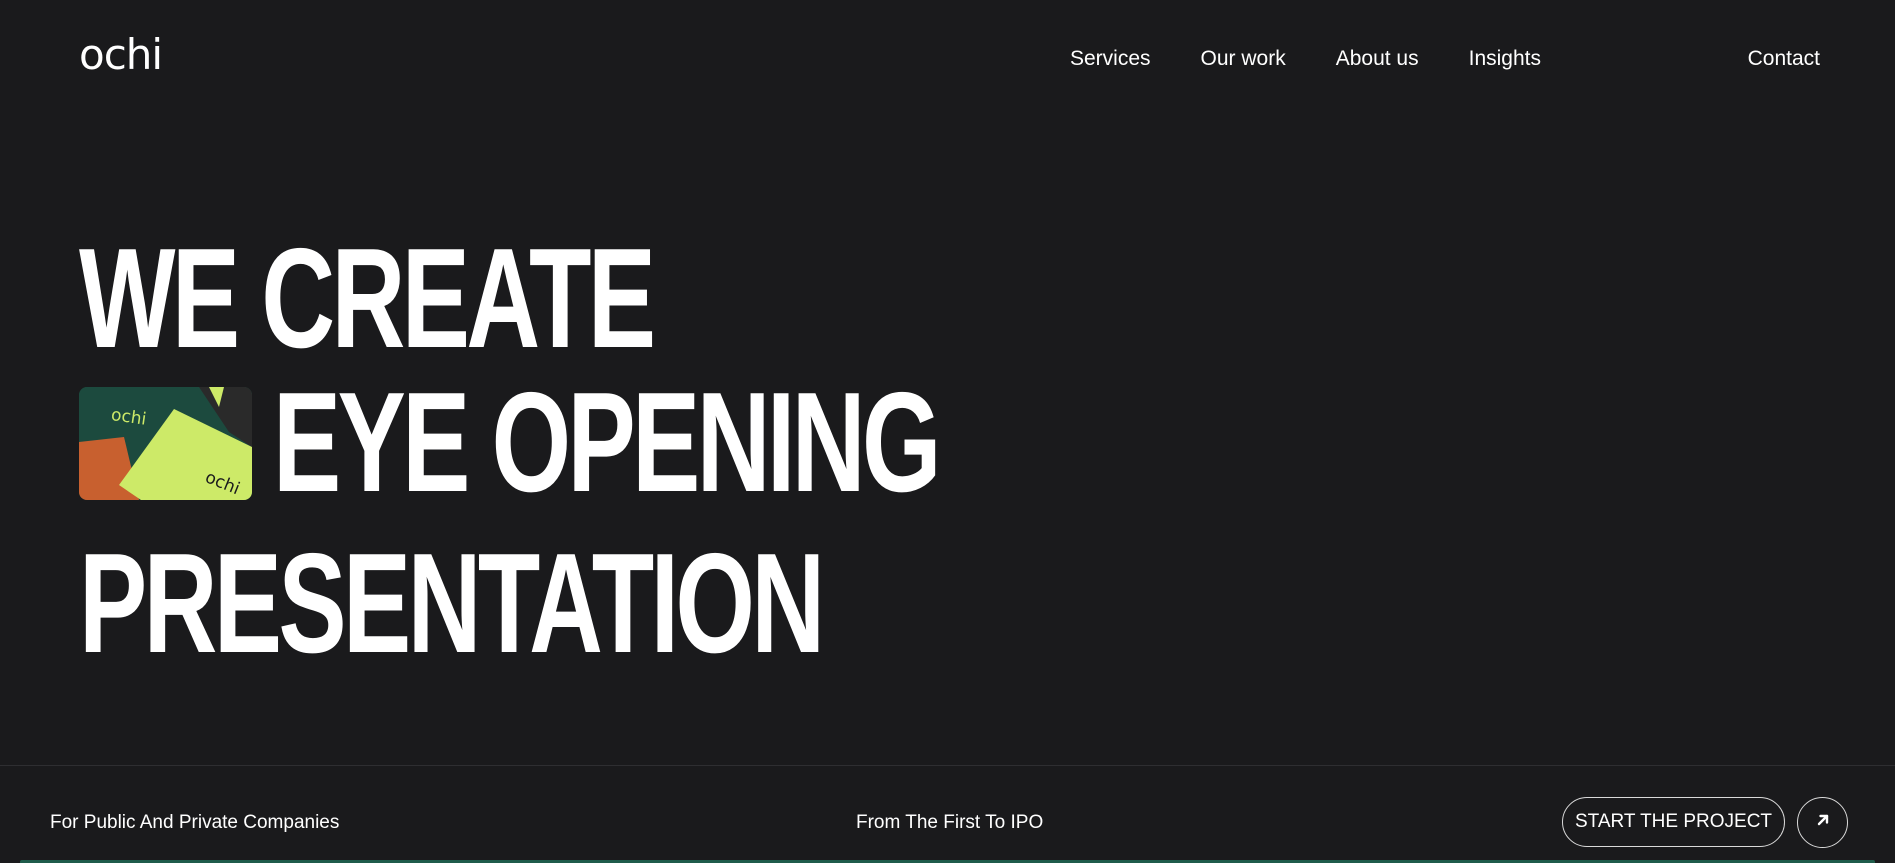  I want to click on nav-link-our-work: Our work, so click(1243, 58).